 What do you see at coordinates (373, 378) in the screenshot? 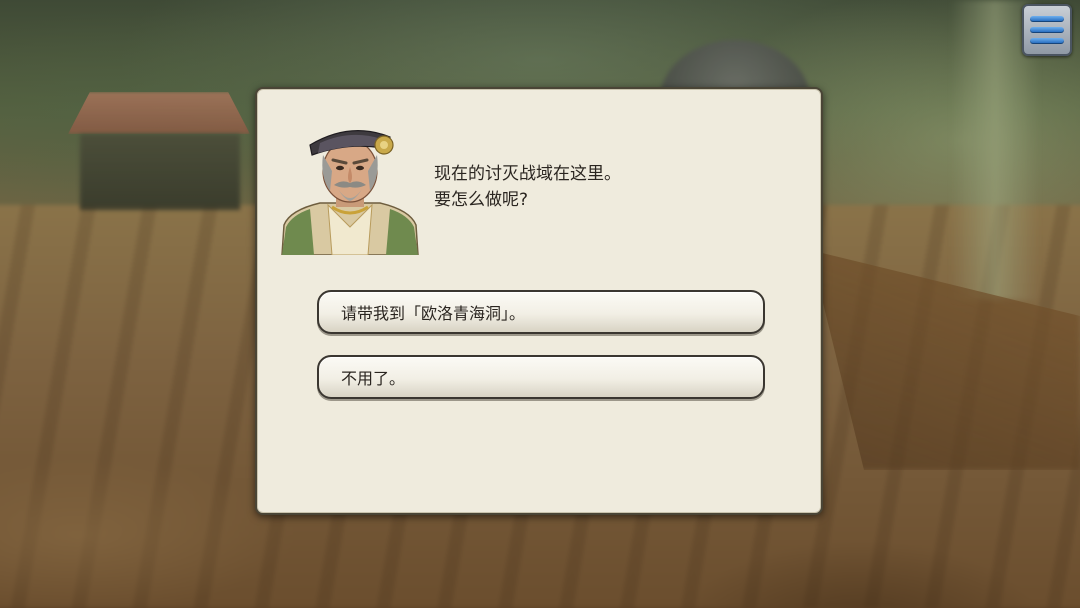
I see `choice-label: 不用了。` at bounding box center [373, 378].